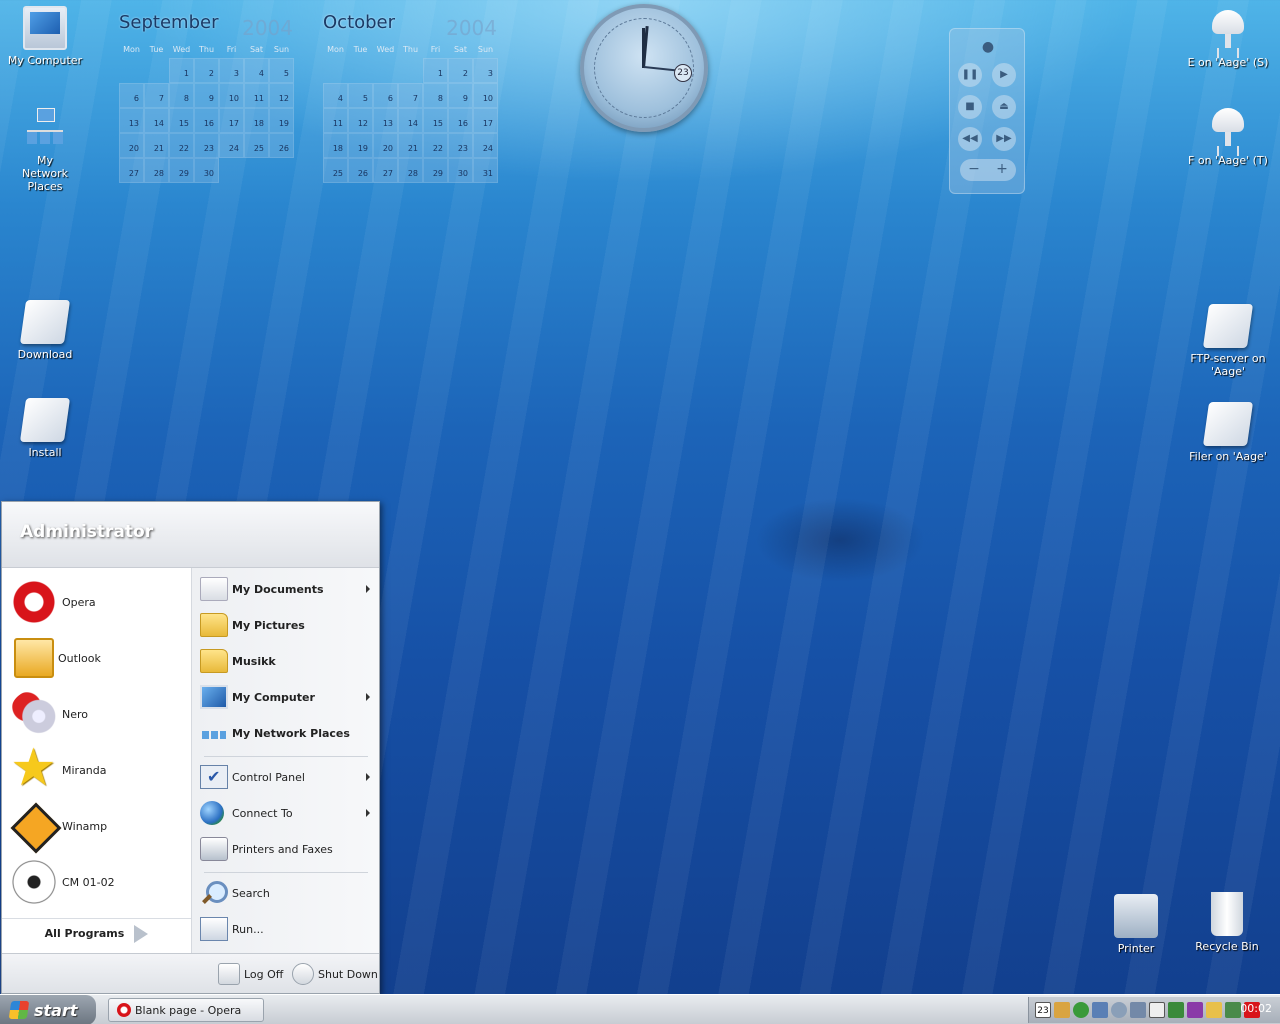 The height and width of the screenshot is (1024, 1280). Describe the element at coordinates (48, 1009) in the screenshot. I see `start-button: start` at that location.